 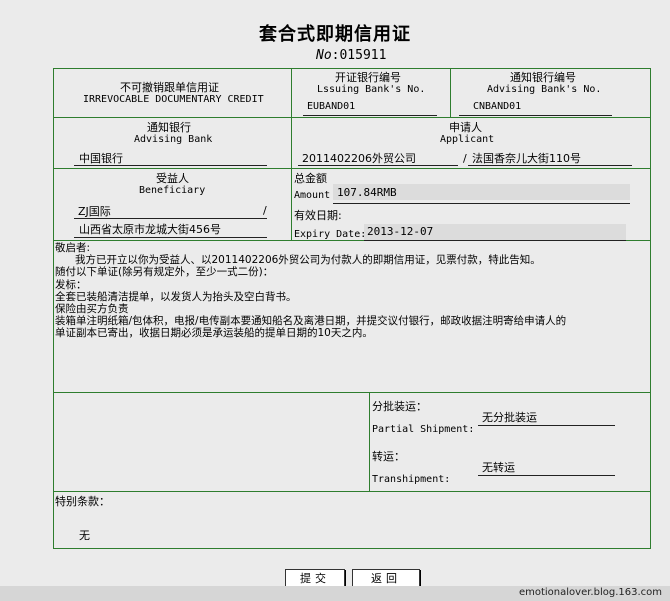 I want to click on body-line: 发标：, so click(x=71, y=284).